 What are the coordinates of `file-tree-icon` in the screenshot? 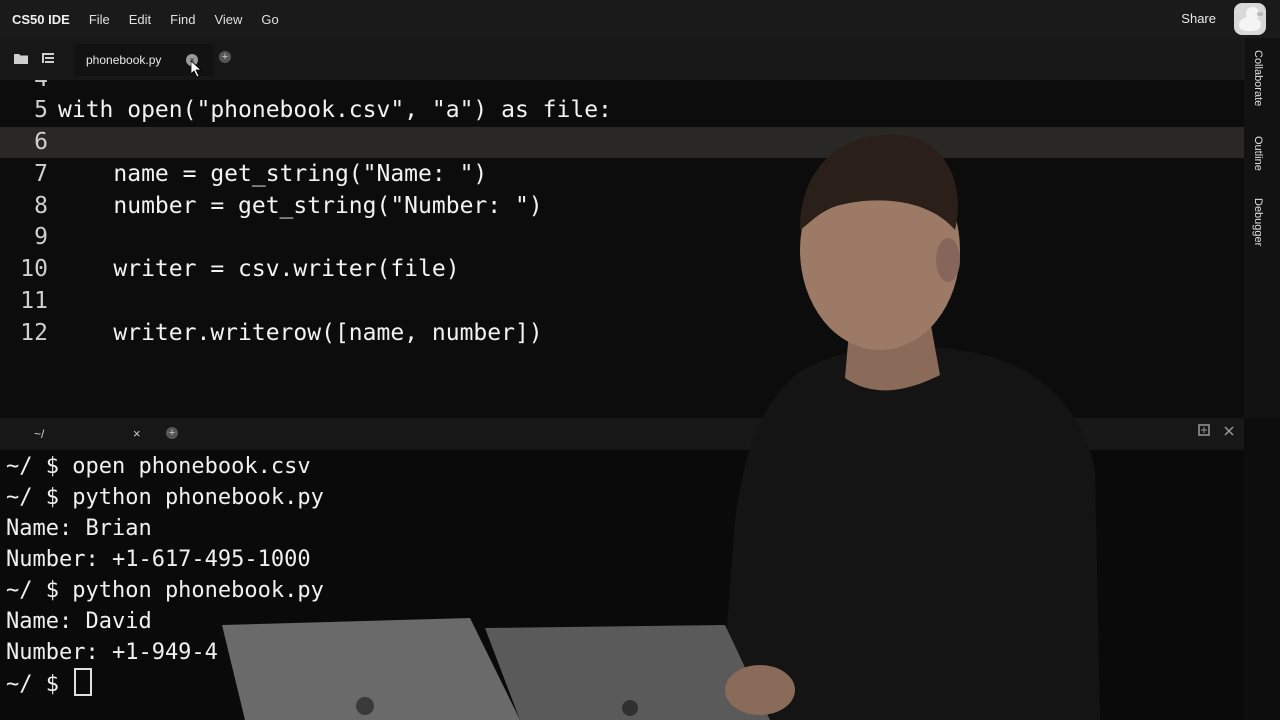 It's located at (48, 60).